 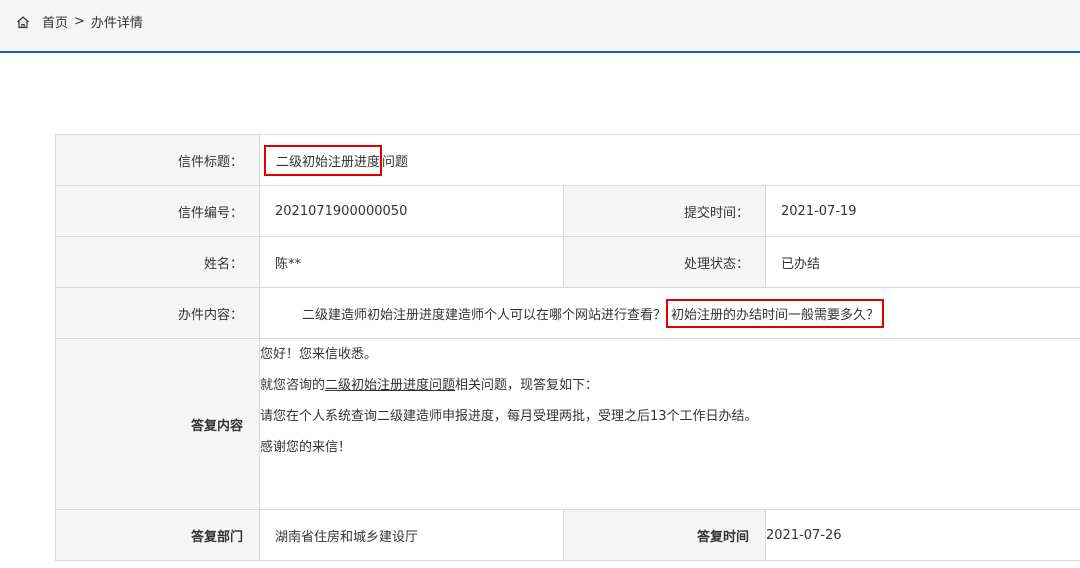 What do you see at coordinates (411, 211) in the screenshot?
I see `number-value: 2021071900000050` at bounding box center [411, 211].